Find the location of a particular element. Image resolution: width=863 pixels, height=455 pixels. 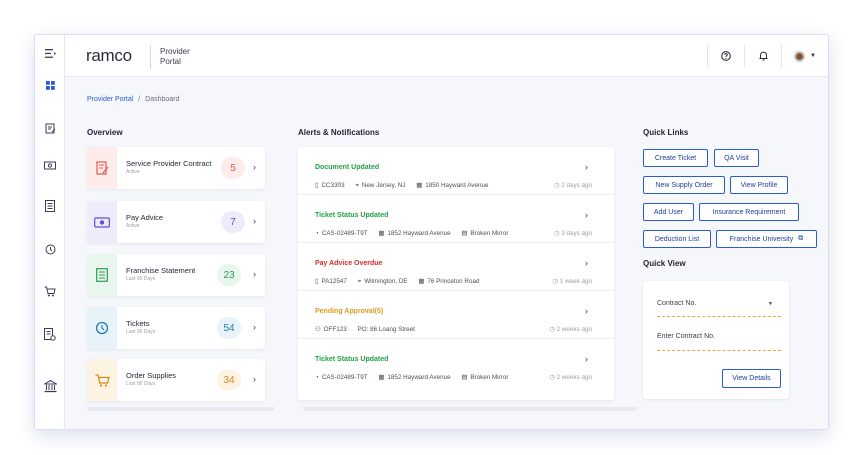

location-pin-icon: ⌖ is located at coordinates (357, 185).